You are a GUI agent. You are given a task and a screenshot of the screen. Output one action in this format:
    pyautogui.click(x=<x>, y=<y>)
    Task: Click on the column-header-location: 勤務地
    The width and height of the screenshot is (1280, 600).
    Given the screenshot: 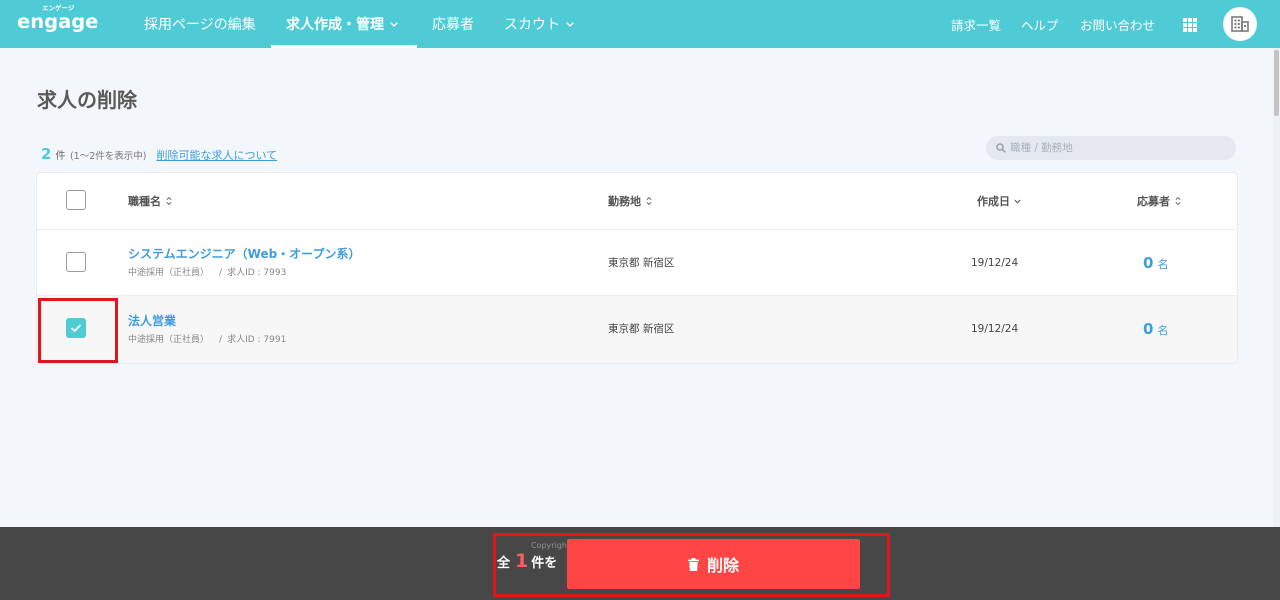 What is the action you would take?
    pyautogui.click(x=630, y=201)
    